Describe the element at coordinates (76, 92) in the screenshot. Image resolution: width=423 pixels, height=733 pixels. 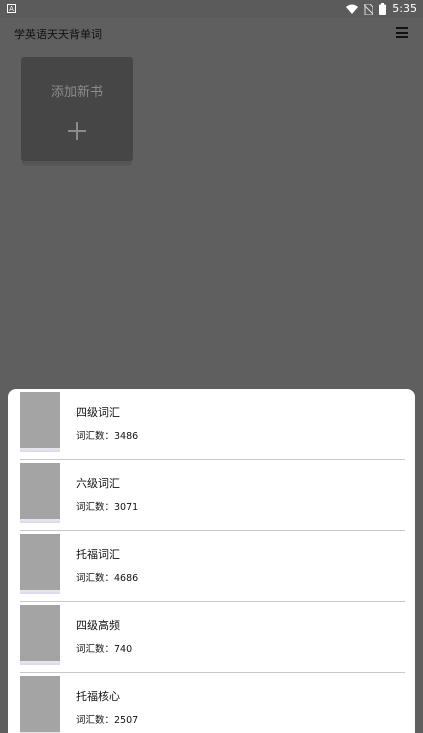
I see `add-book-label: 添加新书` at that location.